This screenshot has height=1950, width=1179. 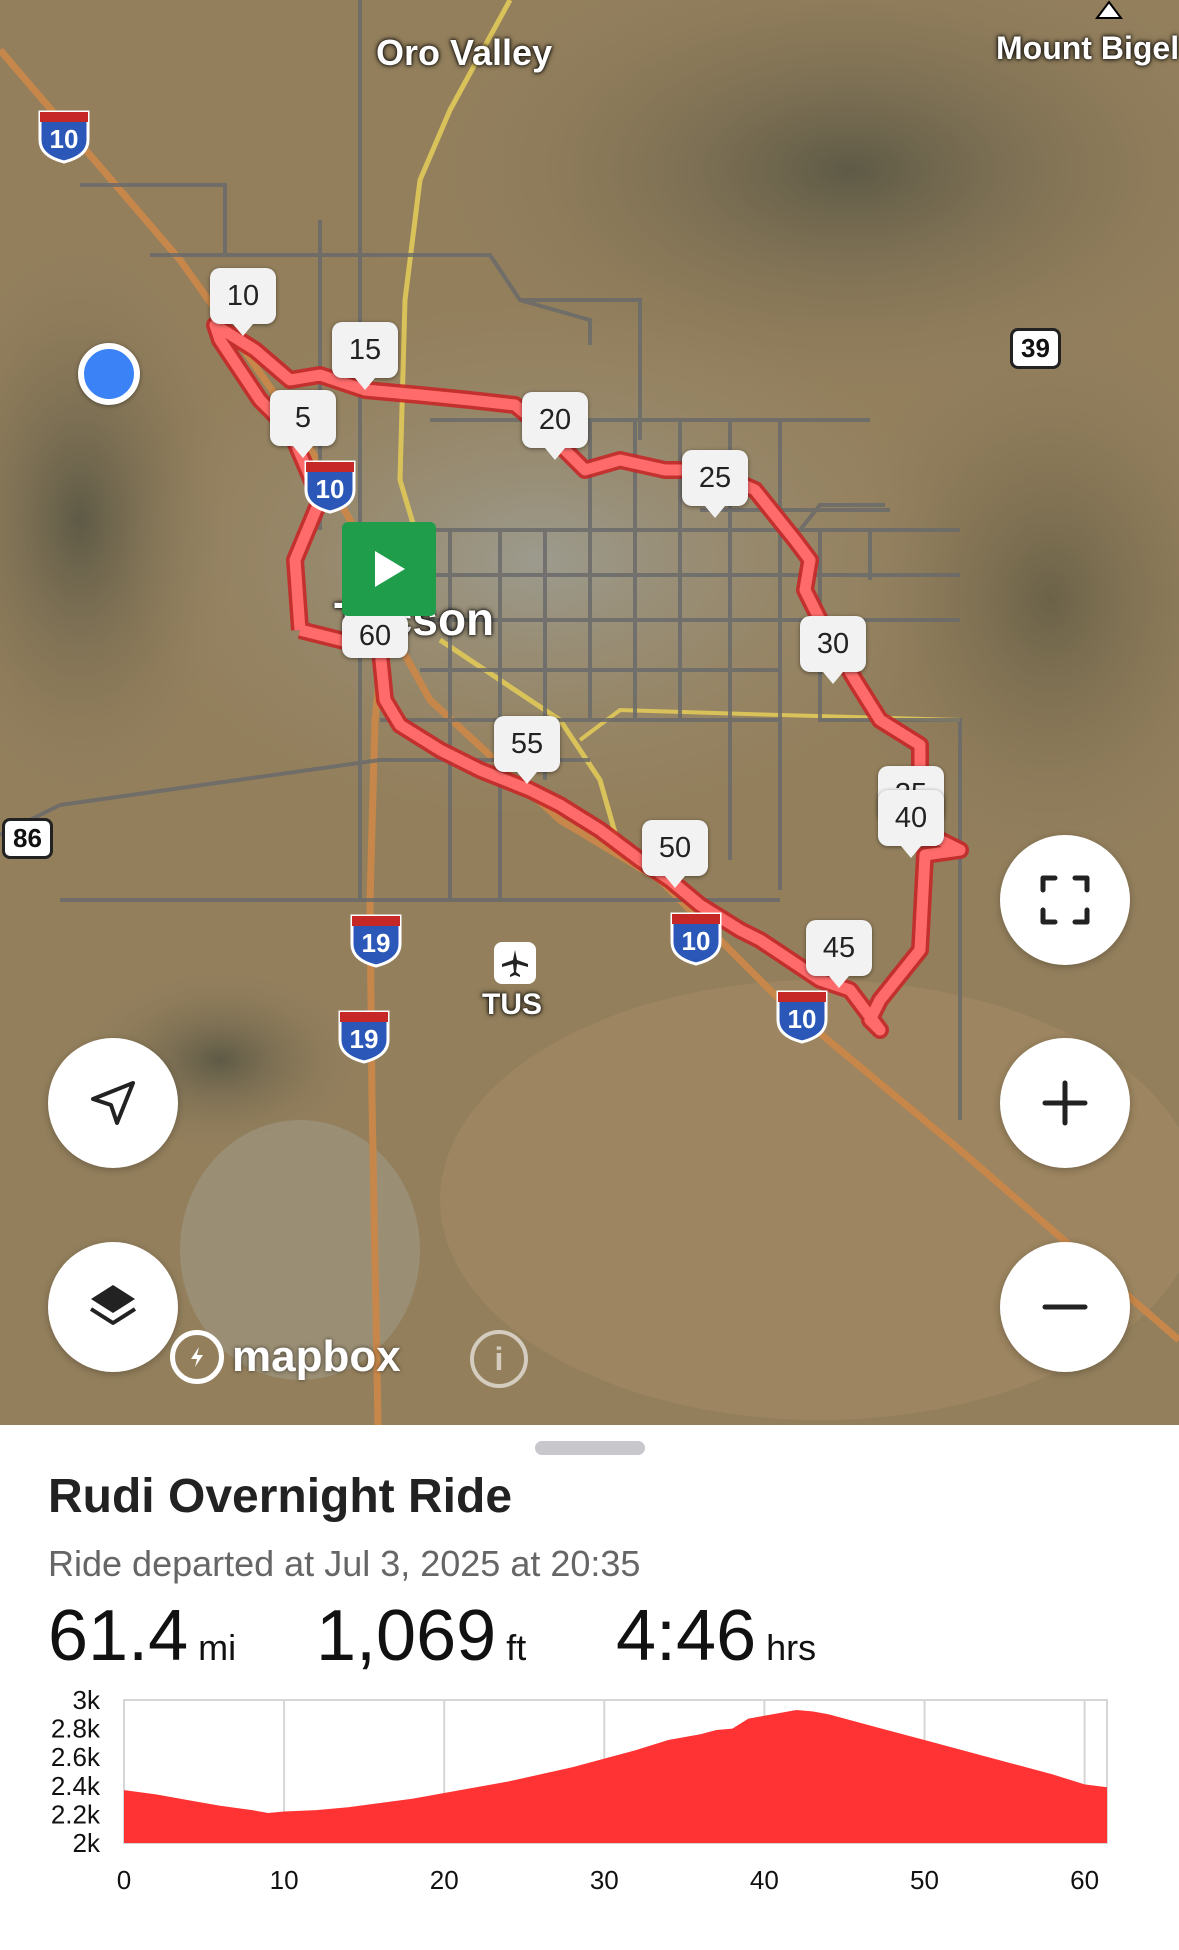 What do you see at coordinates (444, 1880) in the screenshot?
I see `x-tick-label: 20` at bounding box center [444, 1880].